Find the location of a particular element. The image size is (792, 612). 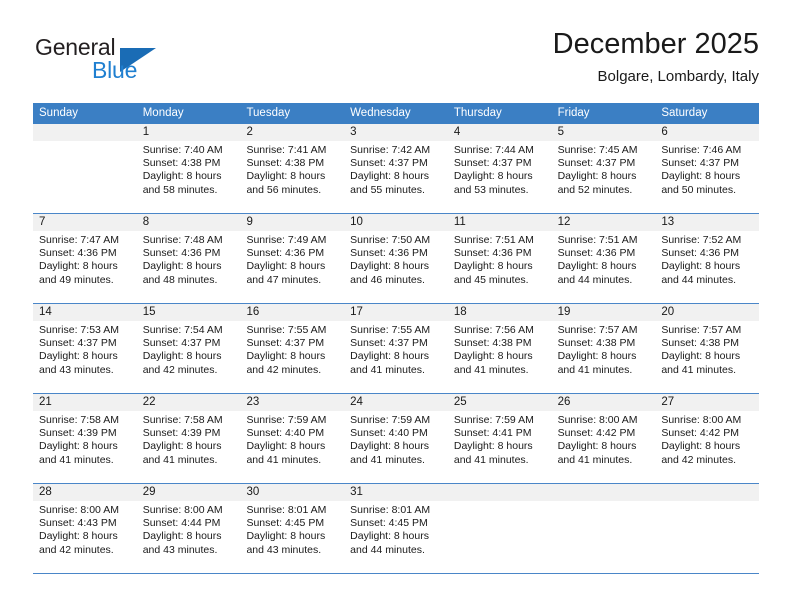

day-detail-line: Sunrise: 7:42 AM is located at coordinates (390, 150).